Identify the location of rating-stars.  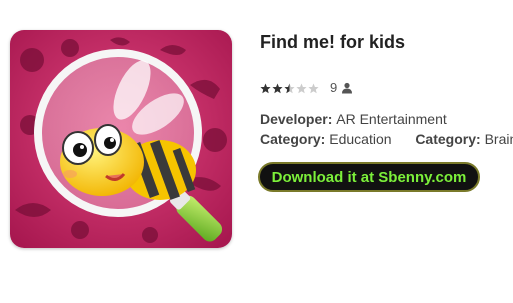
(290, 88).